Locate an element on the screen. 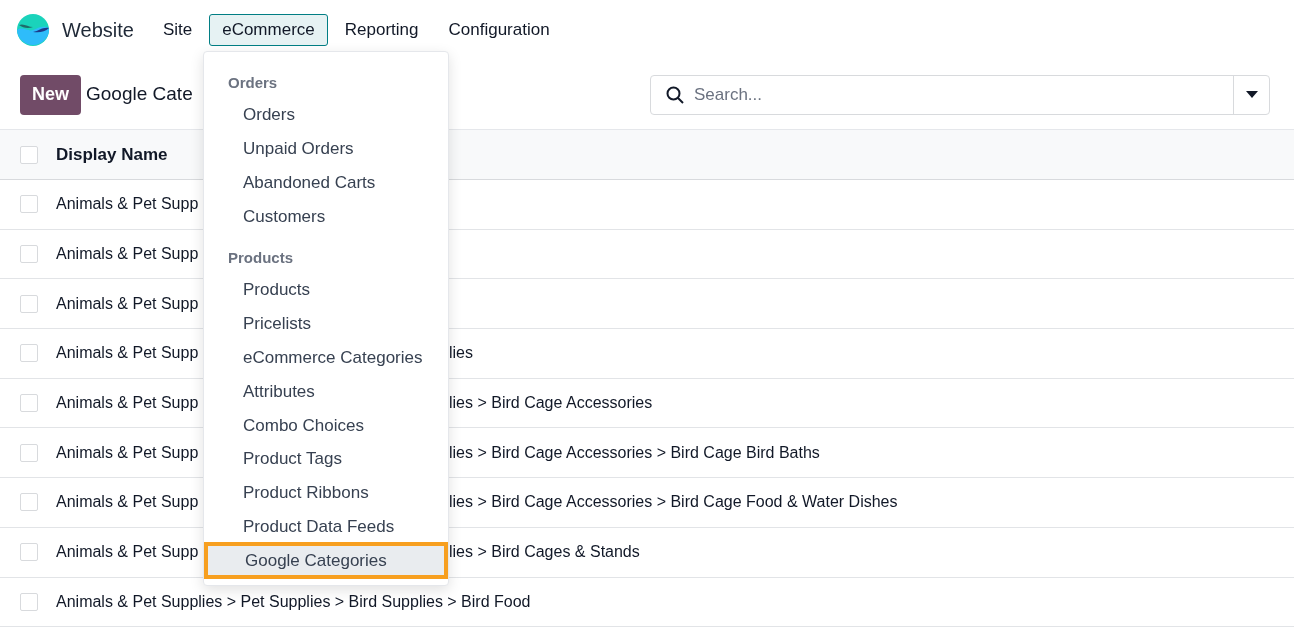  app-name: Website is located at coordinates (98, 30).